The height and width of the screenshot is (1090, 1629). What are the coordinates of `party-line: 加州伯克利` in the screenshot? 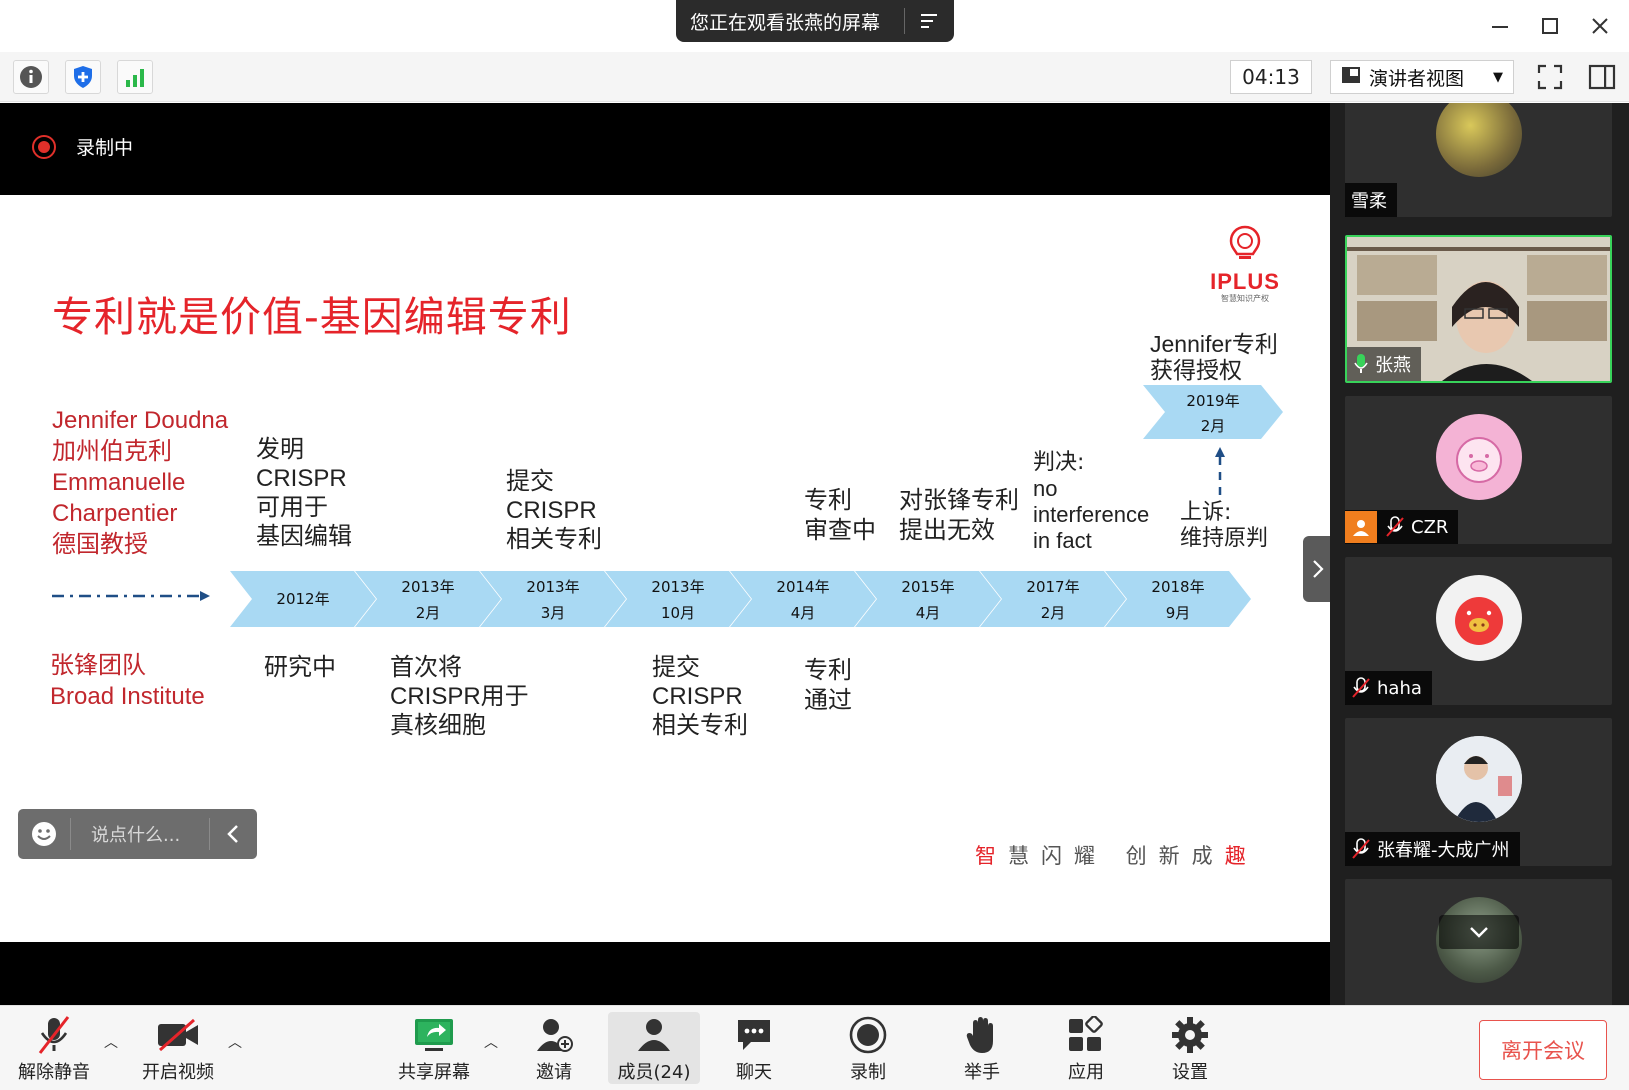 It's located at (112, 451).